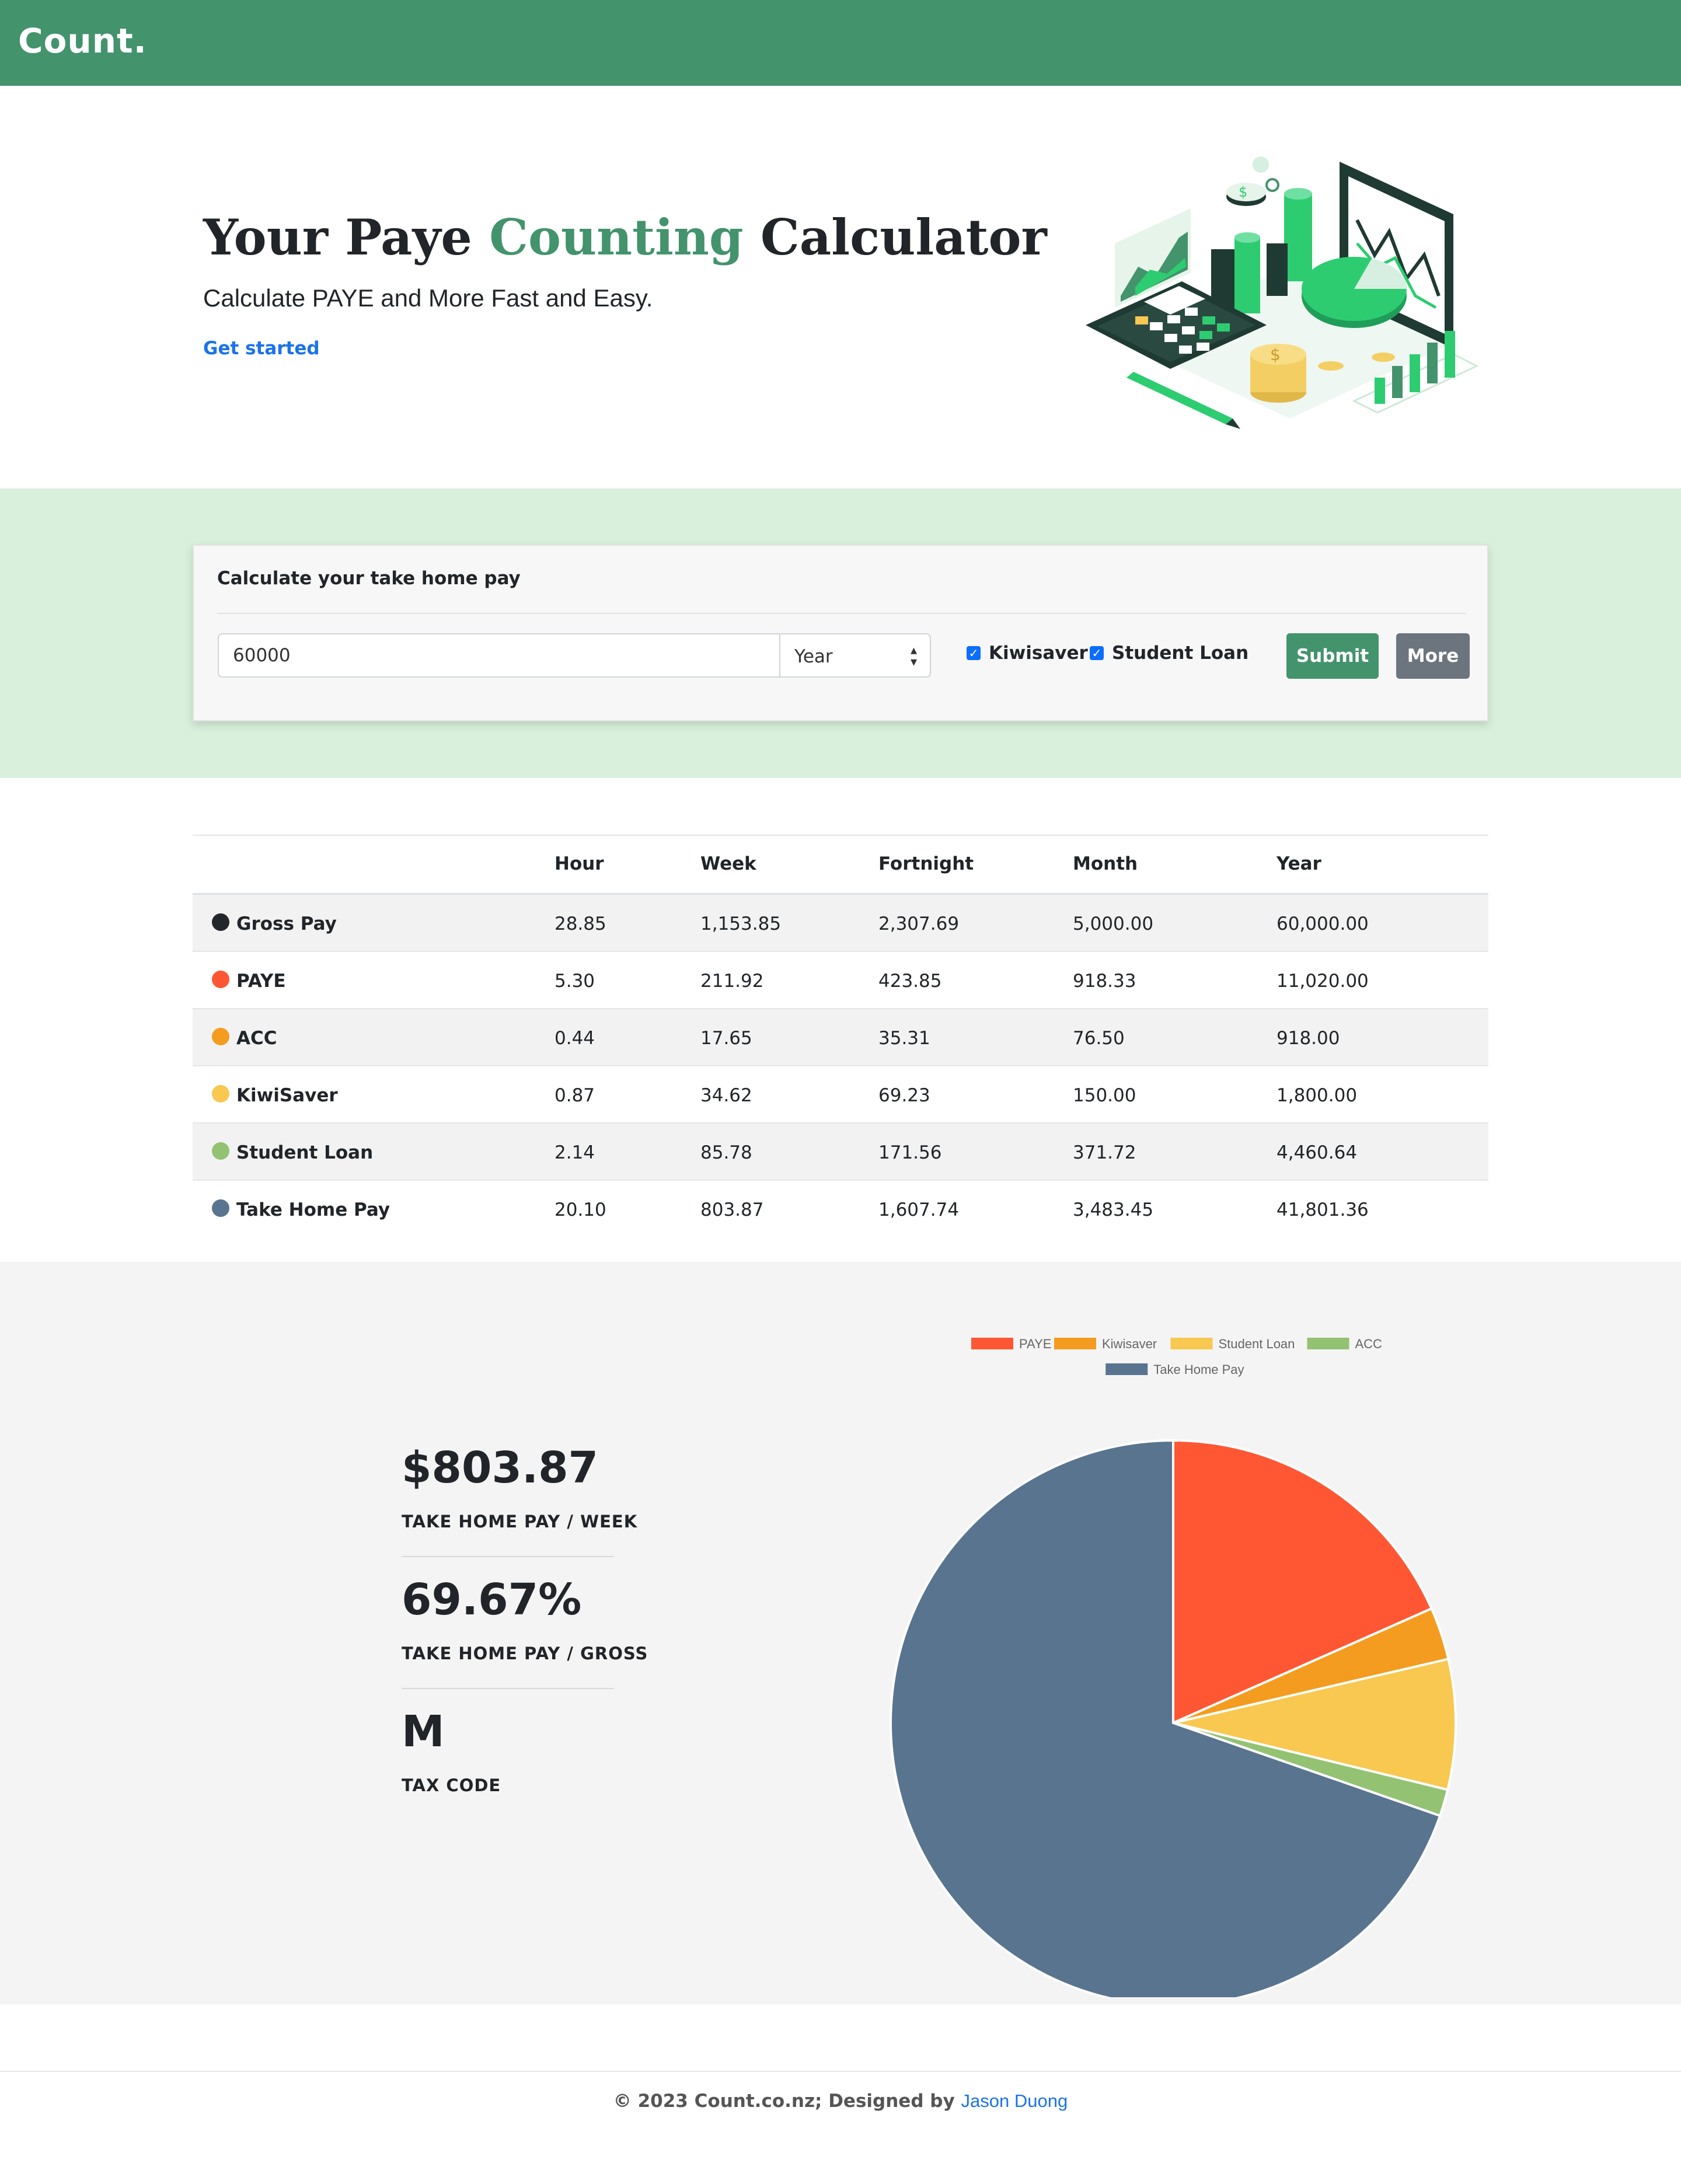 The width and height of the screenshot is (1681, 2184). What do you see at coordinates (305, 1152) in the screenshot?
I see `row-label: Student Loan` at bounding box center [305, 1152].